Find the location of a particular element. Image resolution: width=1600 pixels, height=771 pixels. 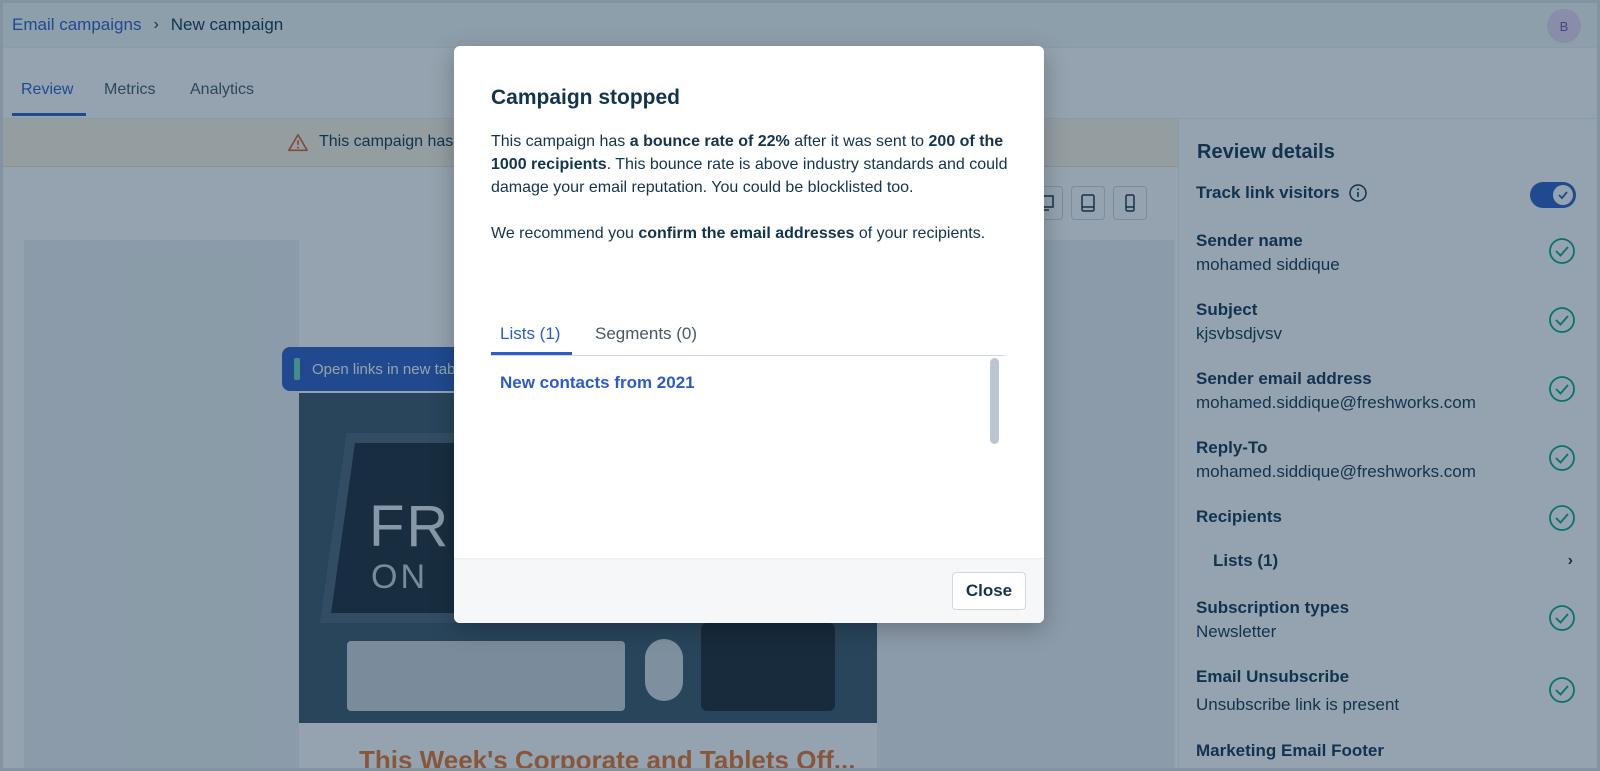

scrollbar is located at coordinates (994, 401).